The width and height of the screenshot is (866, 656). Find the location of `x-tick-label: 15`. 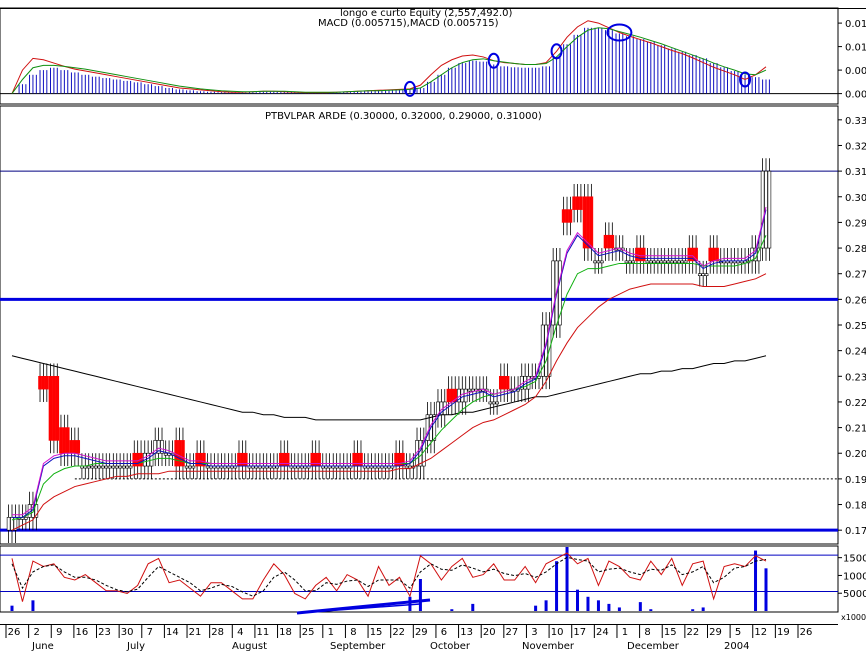

x-tick-label: 15 is located at coordinates (670, 632).